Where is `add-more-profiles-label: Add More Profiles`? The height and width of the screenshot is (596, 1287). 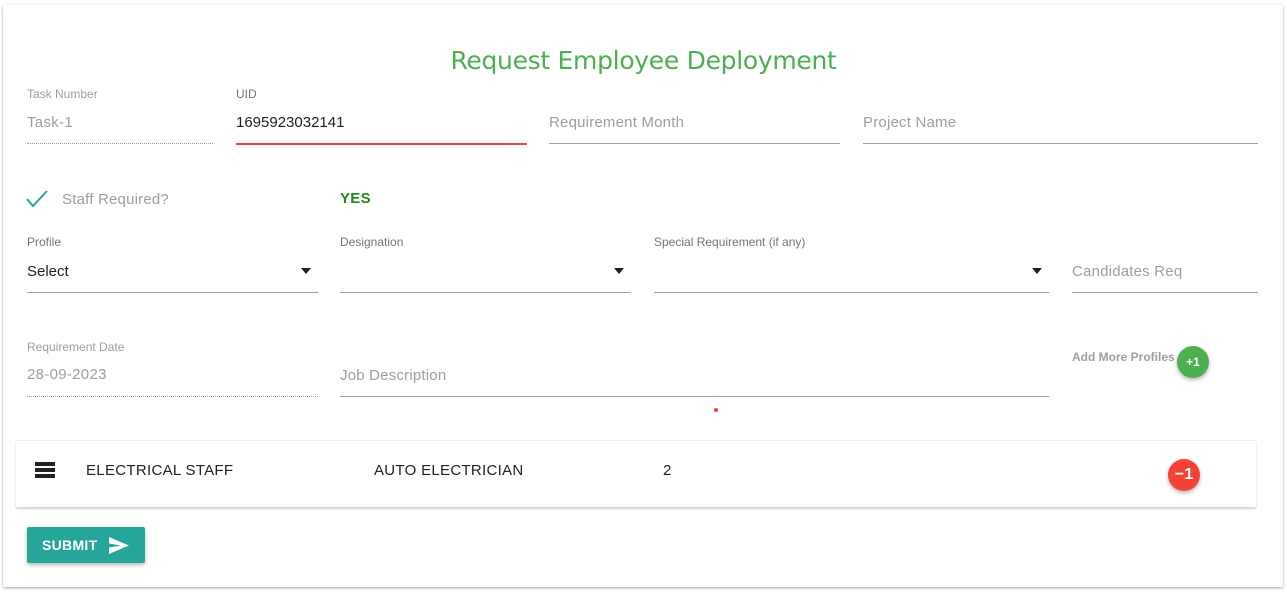
add-more-profiles-label: Add More Profiles is located at coordinates (1123, 357).